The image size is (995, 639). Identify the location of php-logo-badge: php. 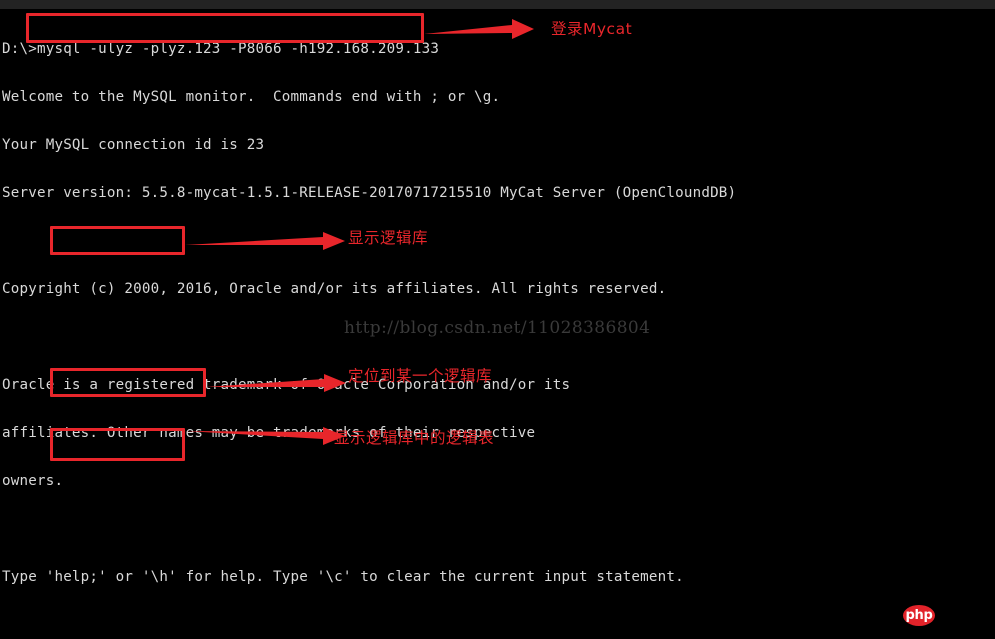
(919, 615).